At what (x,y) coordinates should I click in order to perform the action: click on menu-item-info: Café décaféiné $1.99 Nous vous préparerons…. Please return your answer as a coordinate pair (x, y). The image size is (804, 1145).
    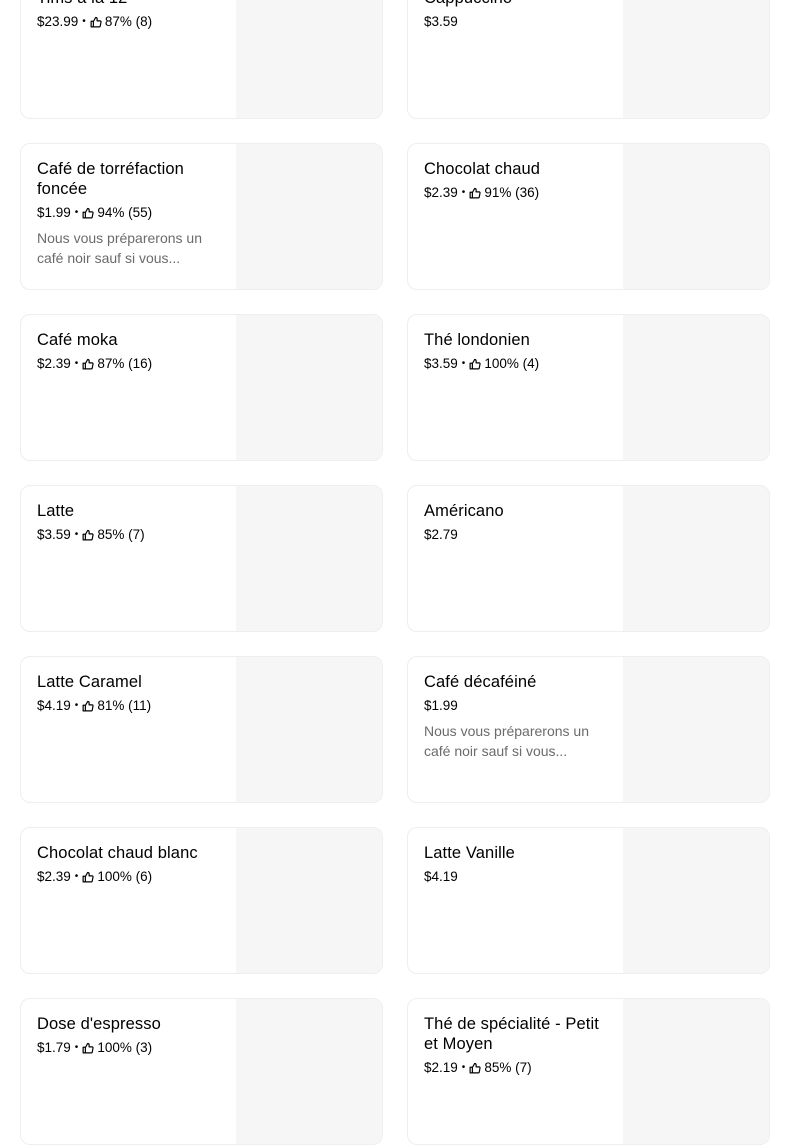
    Looking at the image, I should click on (516, 716).